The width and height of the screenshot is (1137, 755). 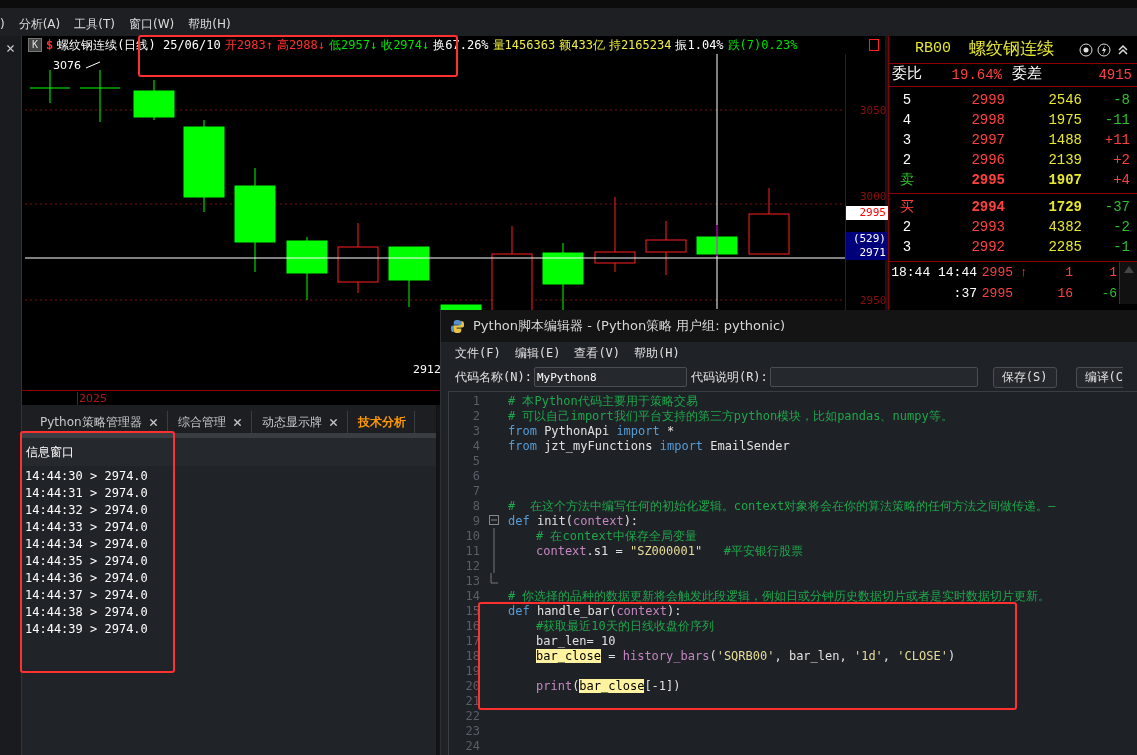 I want to click on last-price-tag: 2995, so click(x=867, y=213).